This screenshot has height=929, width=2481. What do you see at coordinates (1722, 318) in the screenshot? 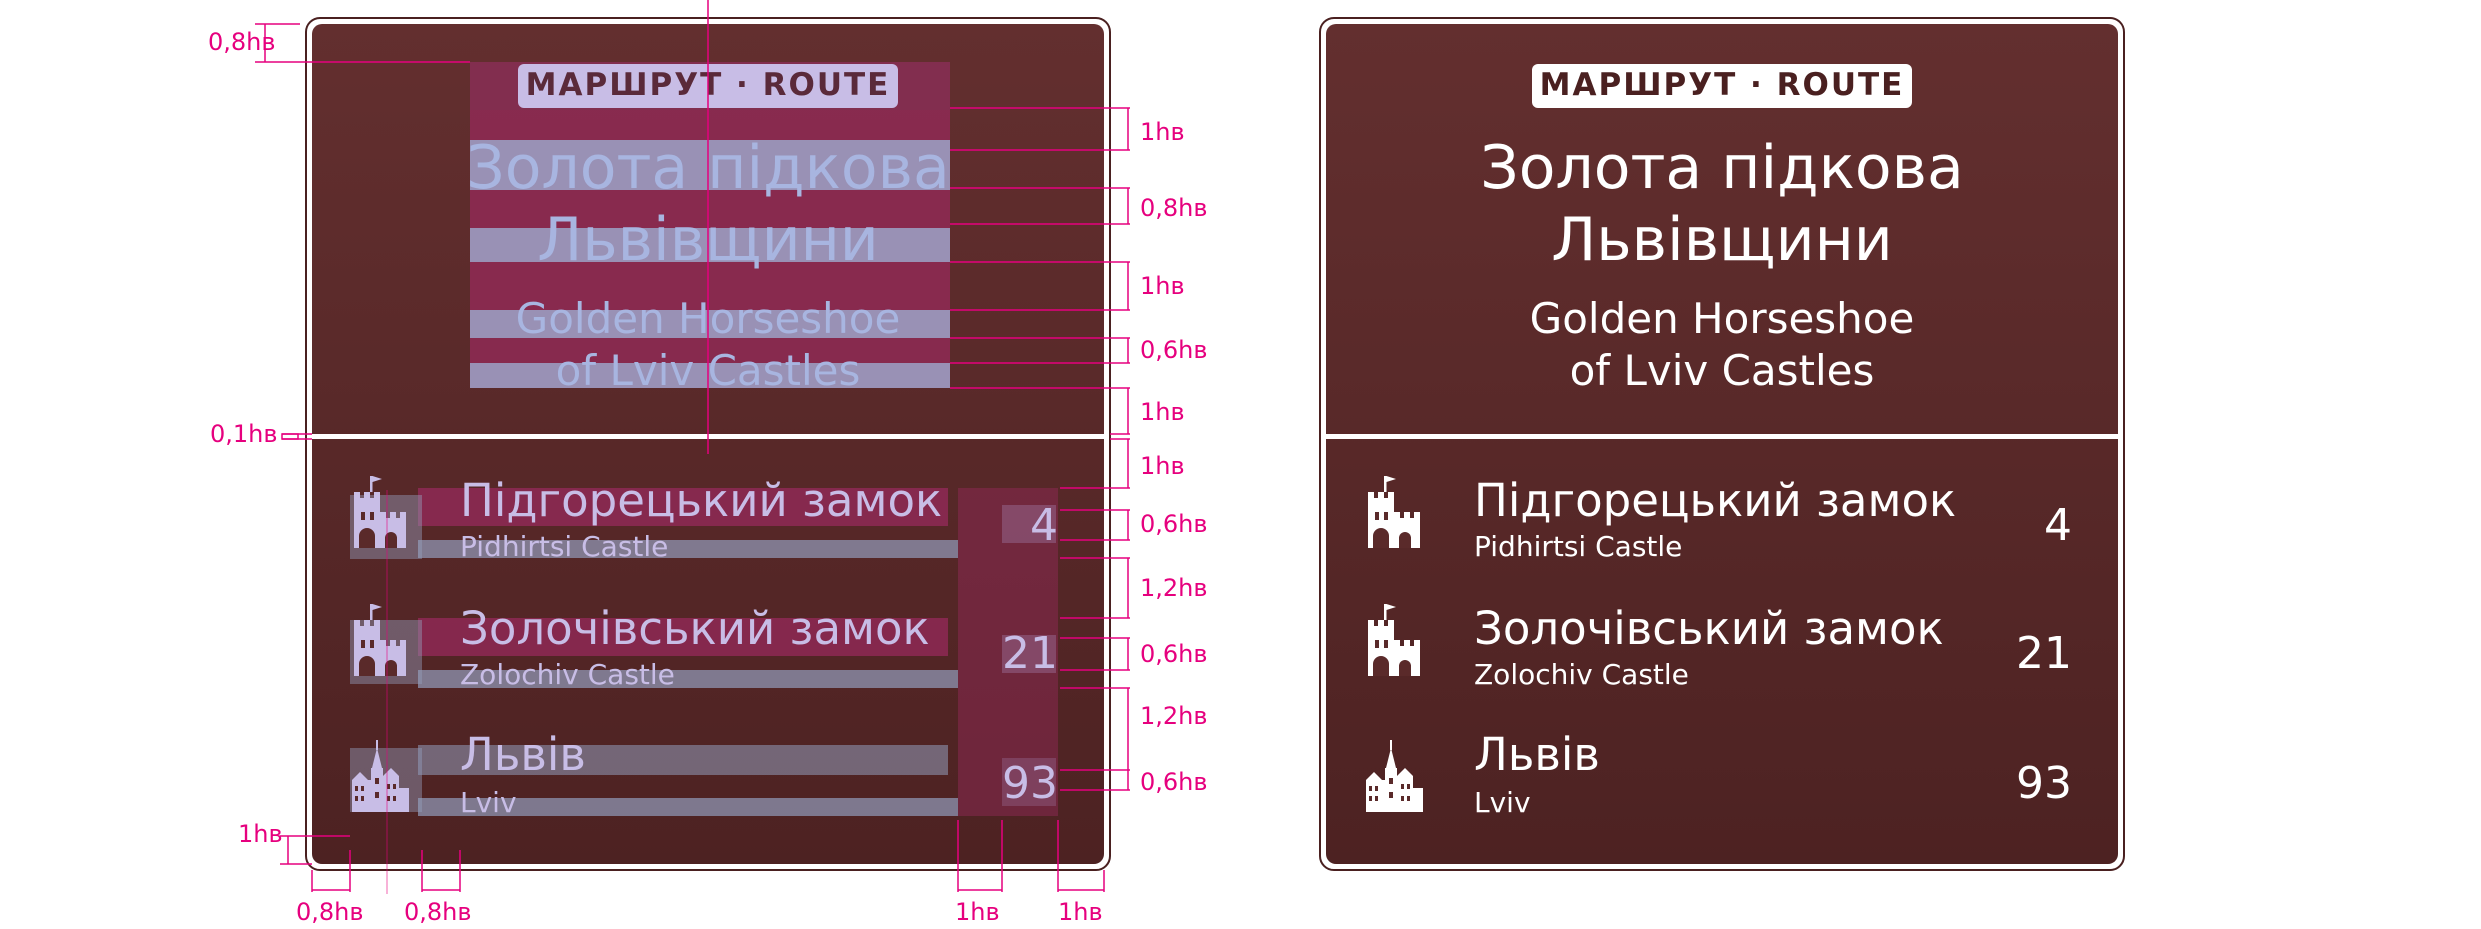
I see `title-en-line1: Golden Horseshoe` at bounding box center [1722, 318].